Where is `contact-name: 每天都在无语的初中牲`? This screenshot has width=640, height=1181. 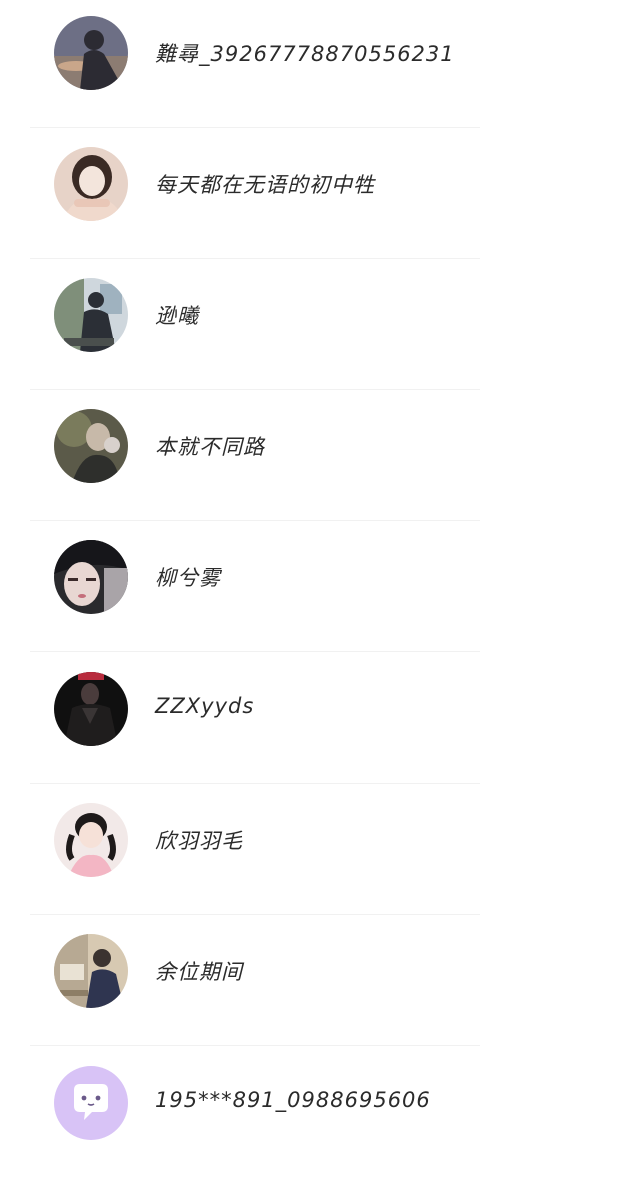
contact-name: 每天都在无语的初中牲 is located at coordinates (265, 185).